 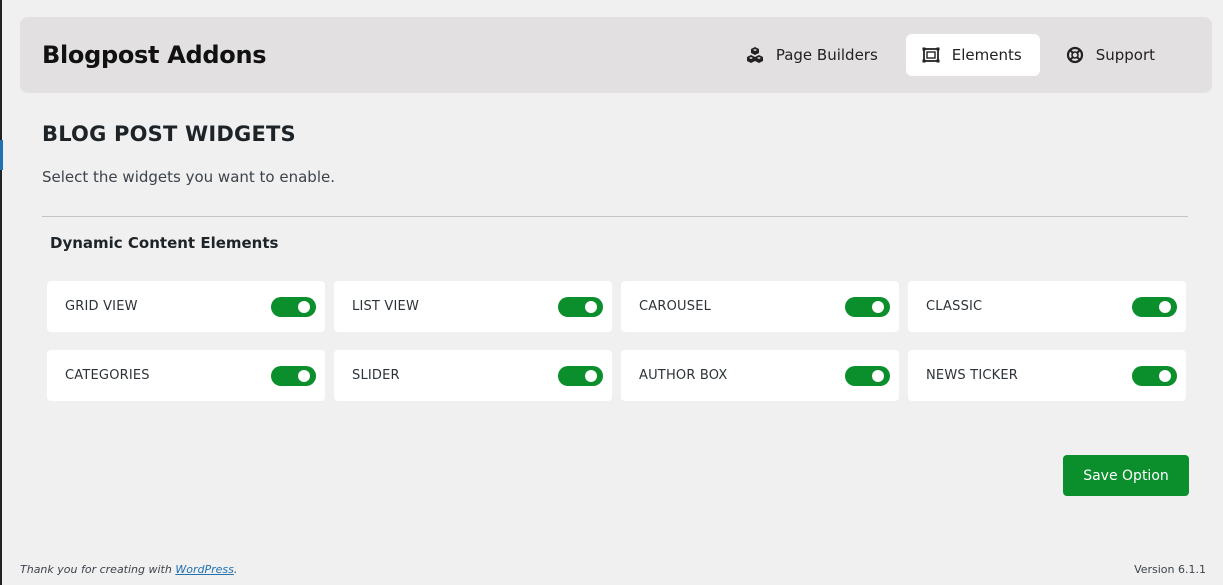 What do you see at coordinates (755, 55) in the screenshot?
I see `cubes-icon` at bounding box center [755, 55].